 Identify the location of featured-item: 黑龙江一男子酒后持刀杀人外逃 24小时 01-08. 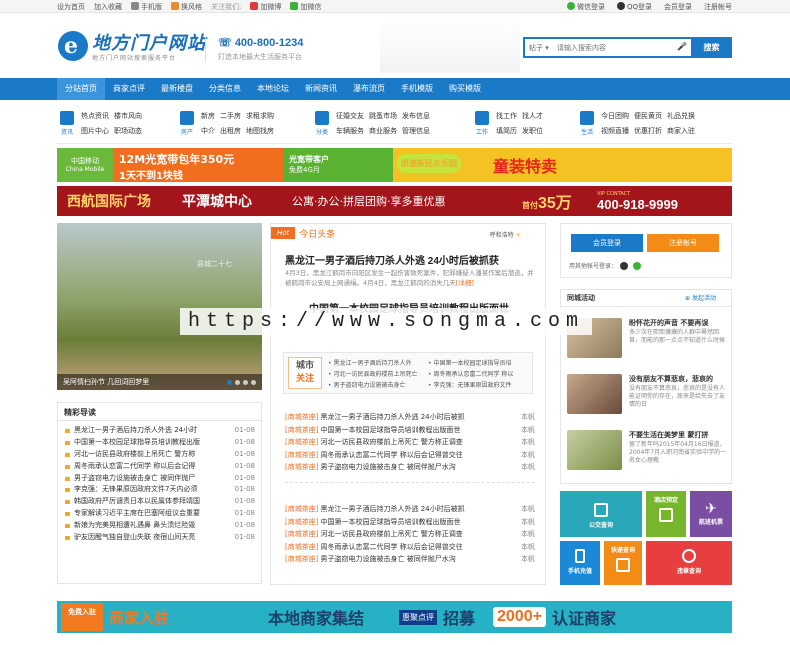
(159, 431).